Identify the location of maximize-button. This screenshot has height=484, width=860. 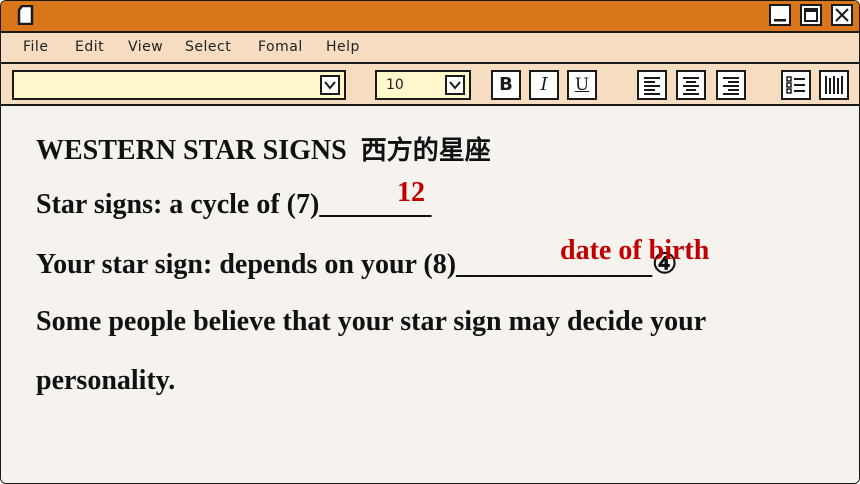
(811, 15).